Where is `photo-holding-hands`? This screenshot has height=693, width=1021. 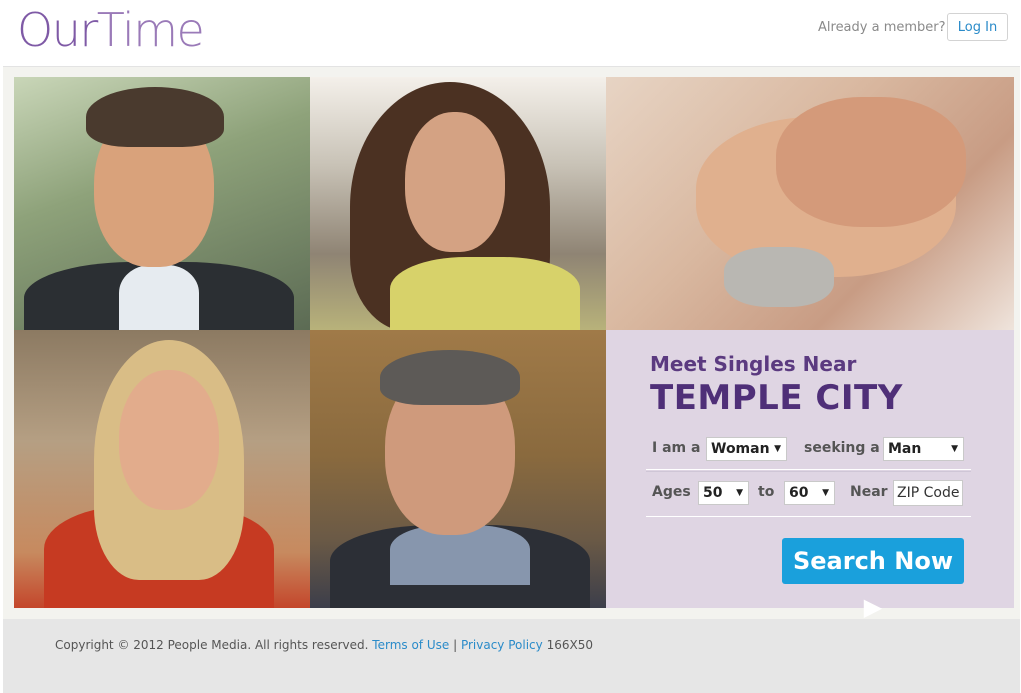 photo-holding-hands is located at coordinates (810, 203).